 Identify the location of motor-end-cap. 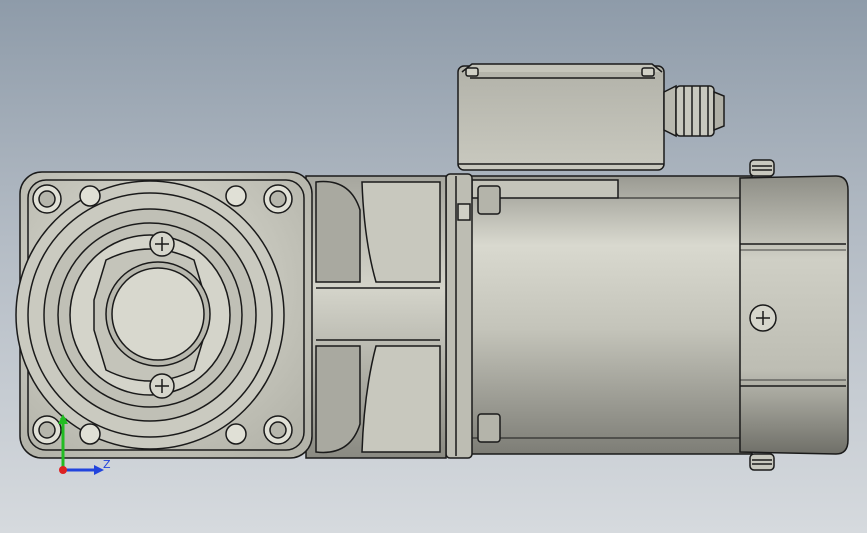
(794, 315).